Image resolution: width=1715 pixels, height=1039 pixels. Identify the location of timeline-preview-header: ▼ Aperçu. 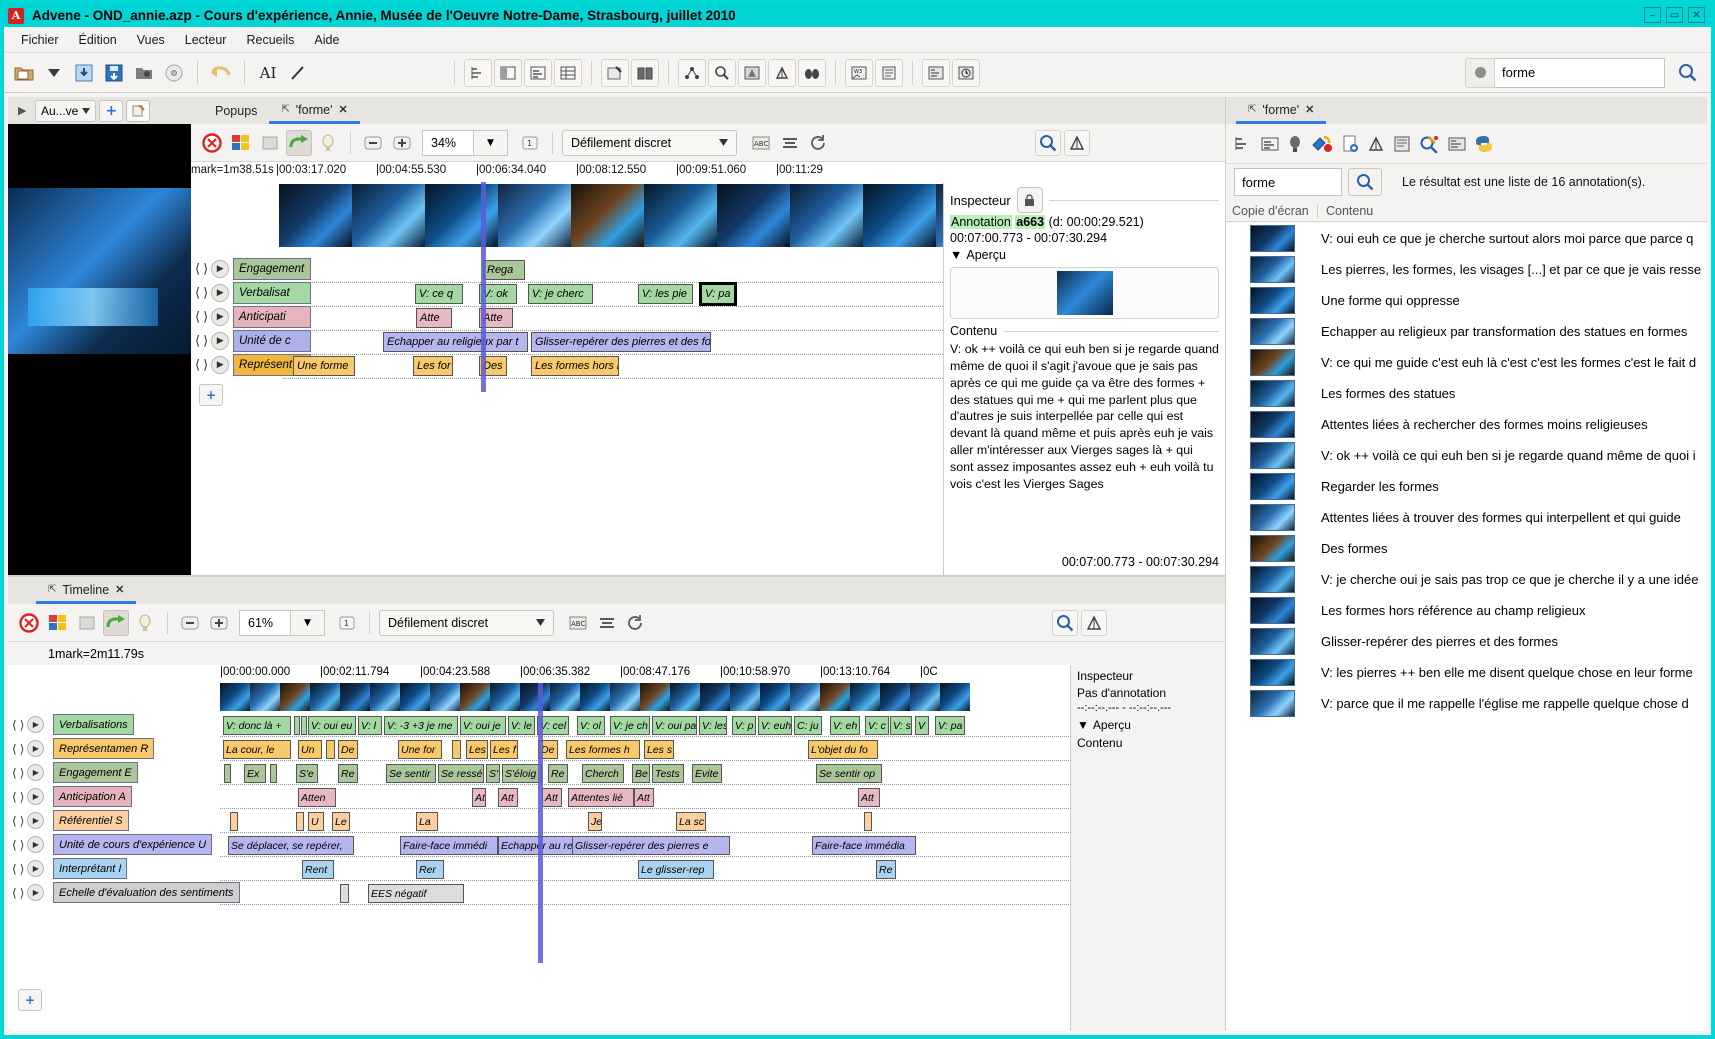
(1148, 725).